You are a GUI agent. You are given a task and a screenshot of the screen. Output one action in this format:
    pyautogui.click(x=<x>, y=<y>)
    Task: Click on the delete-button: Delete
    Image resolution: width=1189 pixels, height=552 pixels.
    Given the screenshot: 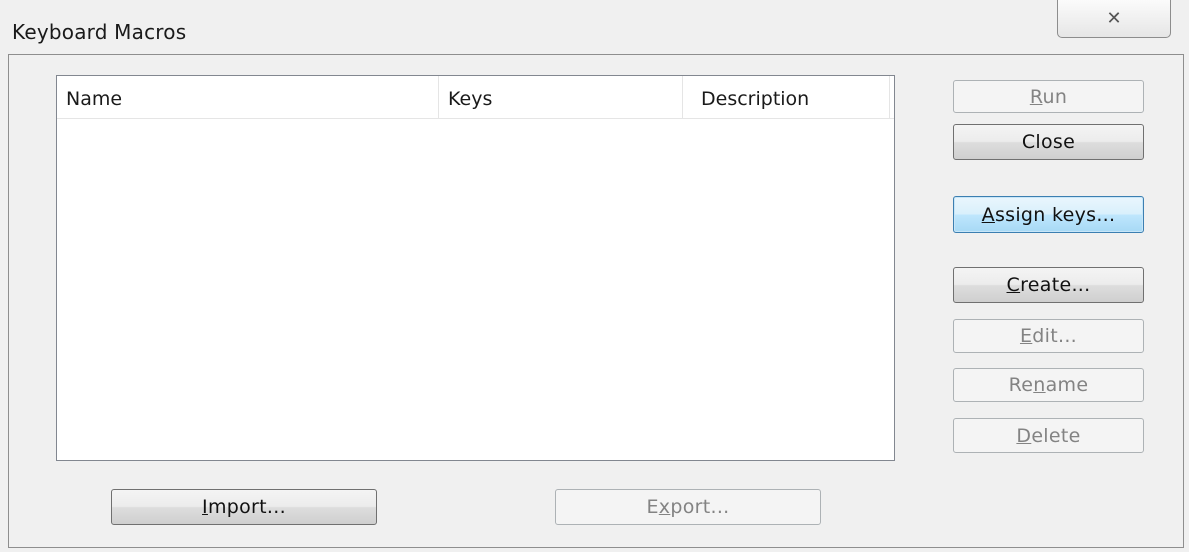 What is the action you would take?
    pyautogui.click(x=1048, y=435)
    